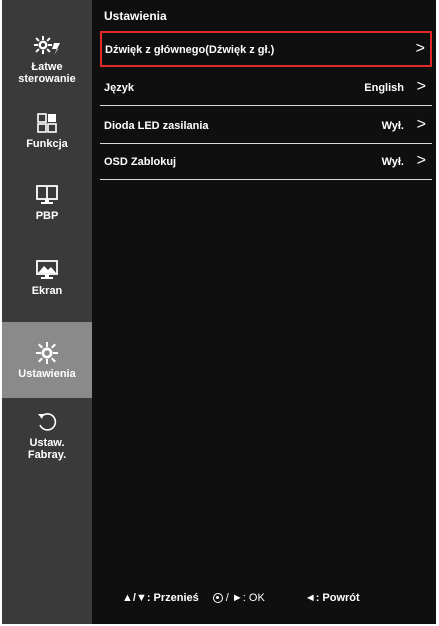  I want to click on row-label: Język, so click(119, 88).